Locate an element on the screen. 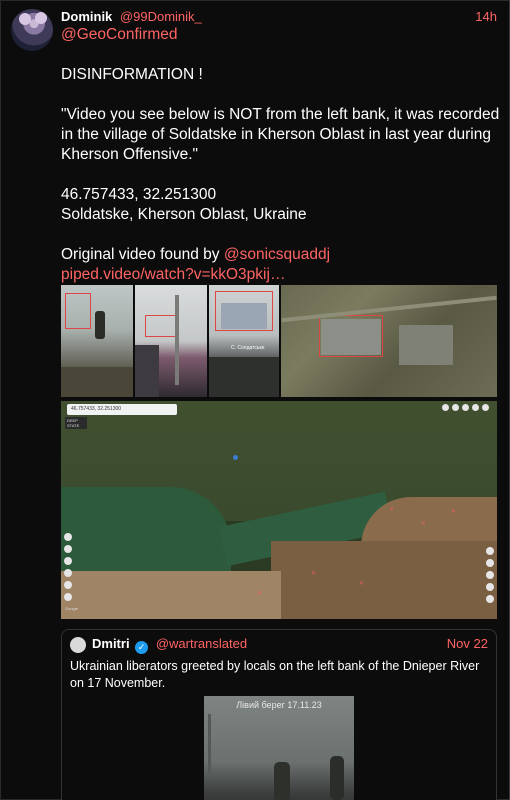 The height and width of the screenshot is (800, 510). source-prefix: Original video found by is located at coordinates (142, 254).